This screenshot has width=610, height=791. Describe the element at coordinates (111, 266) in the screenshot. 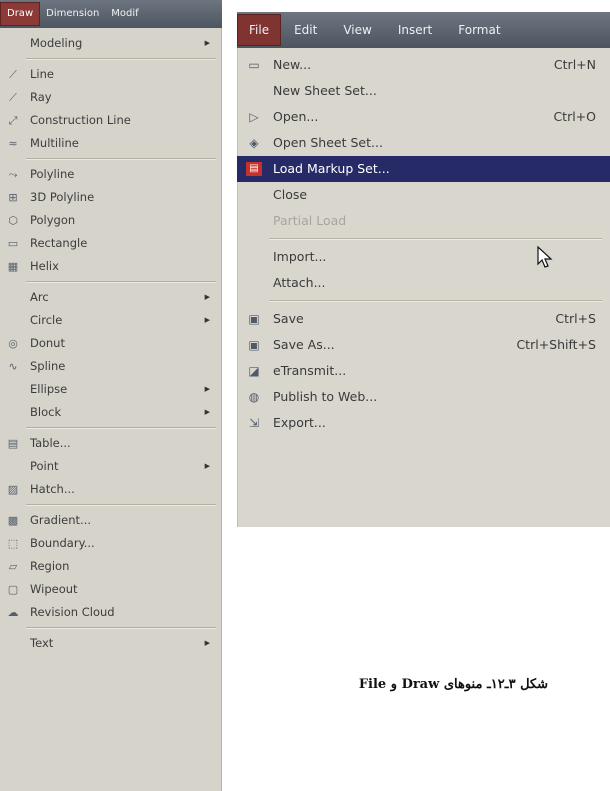

I see `draw-menu-item-helix: ▦ Helix` at that location.